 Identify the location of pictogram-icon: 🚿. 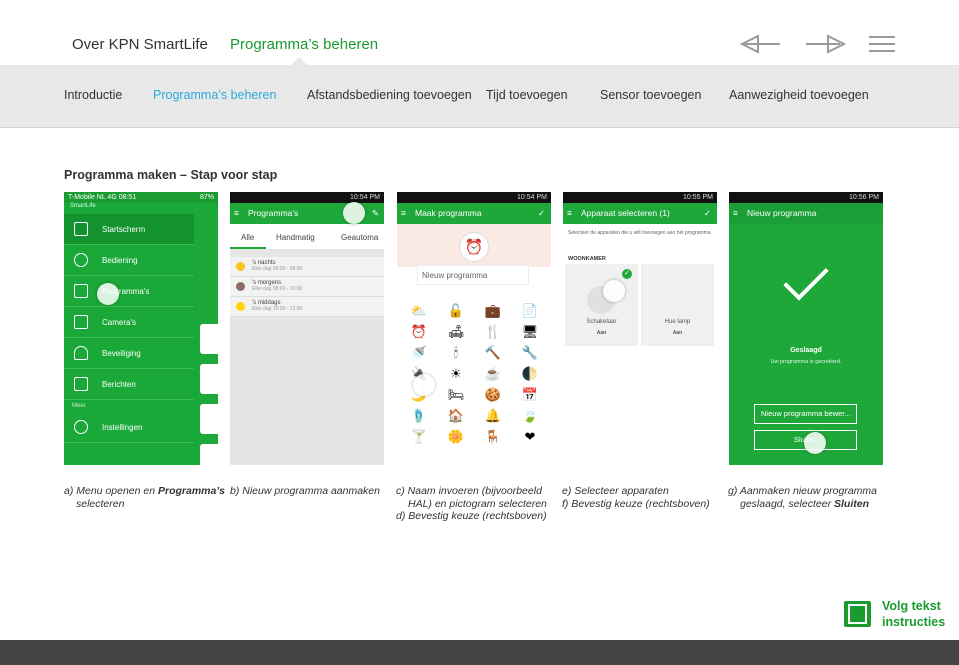
(419, 352).